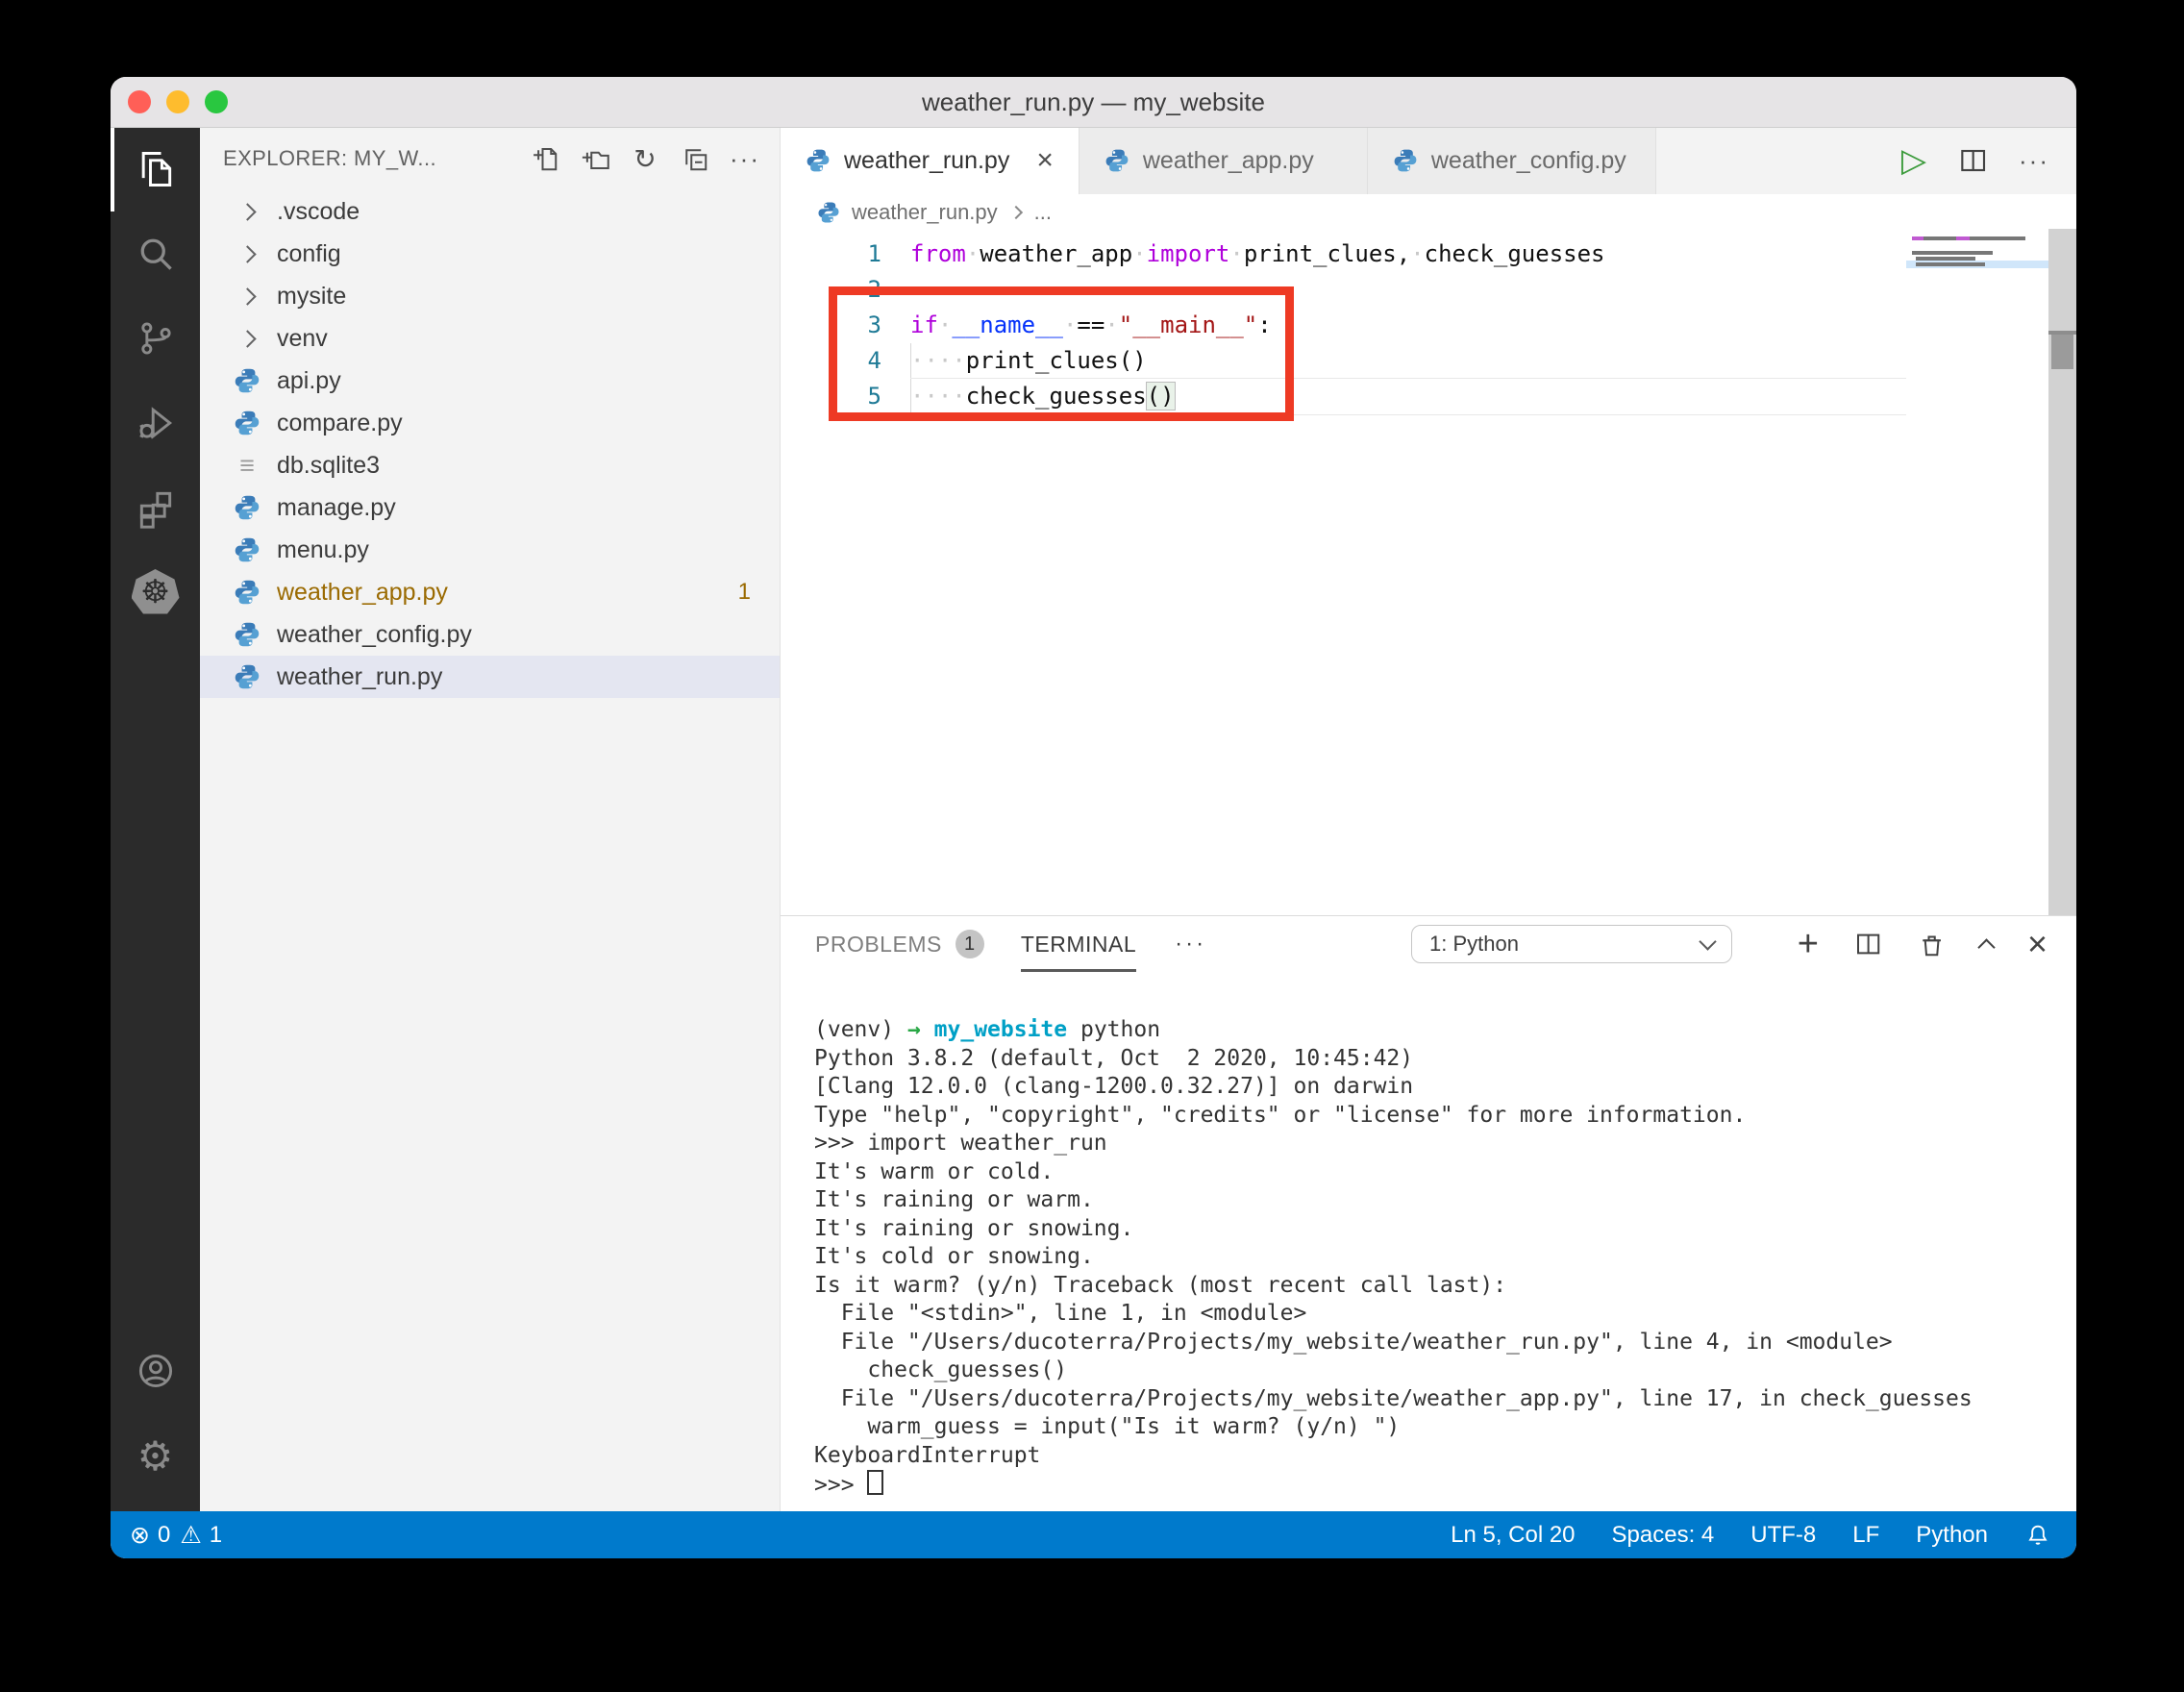 The width and height of the screenshot is (2184, 1692). What do you see at coordinates (155, 169) in the screenshot?
I see `activity-explorer` at bounding box center [155, 169].